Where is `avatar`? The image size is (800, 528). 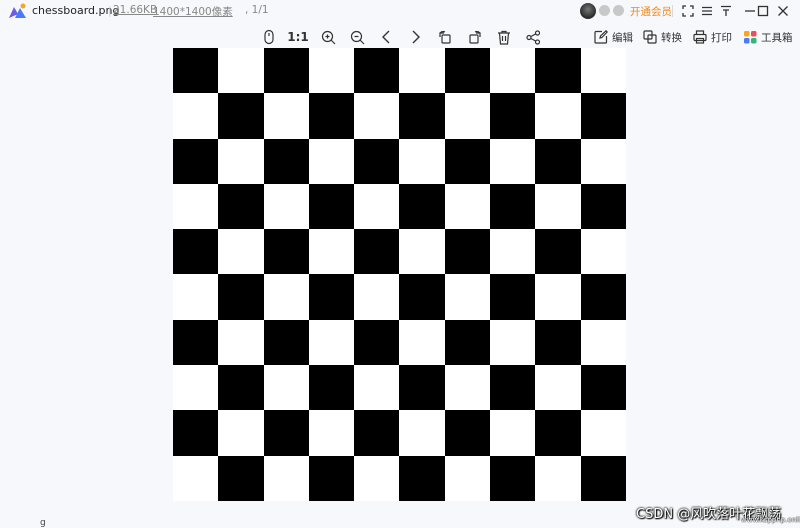
avatar is located at coordinates (588, 11).